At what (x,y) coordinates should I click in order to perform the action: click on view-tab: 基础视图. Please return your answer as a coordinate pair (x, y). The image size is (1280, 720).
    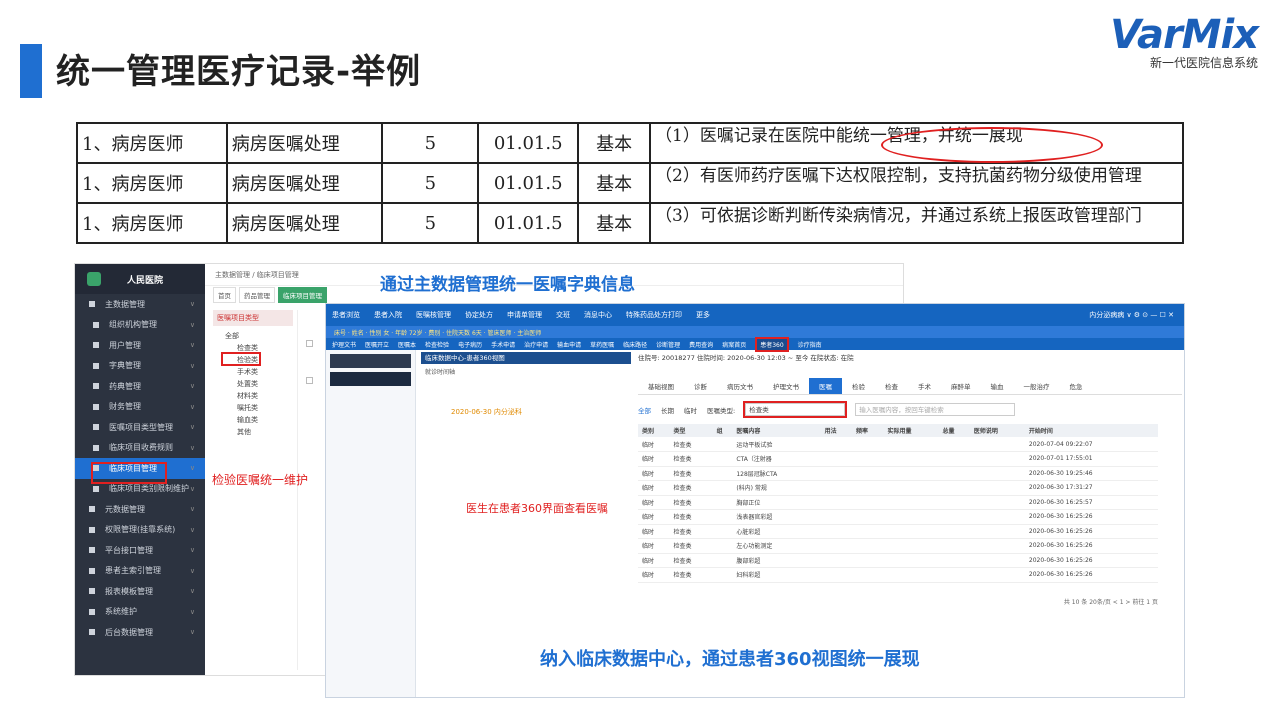
    Looking at the image, I should click on (661, 386).